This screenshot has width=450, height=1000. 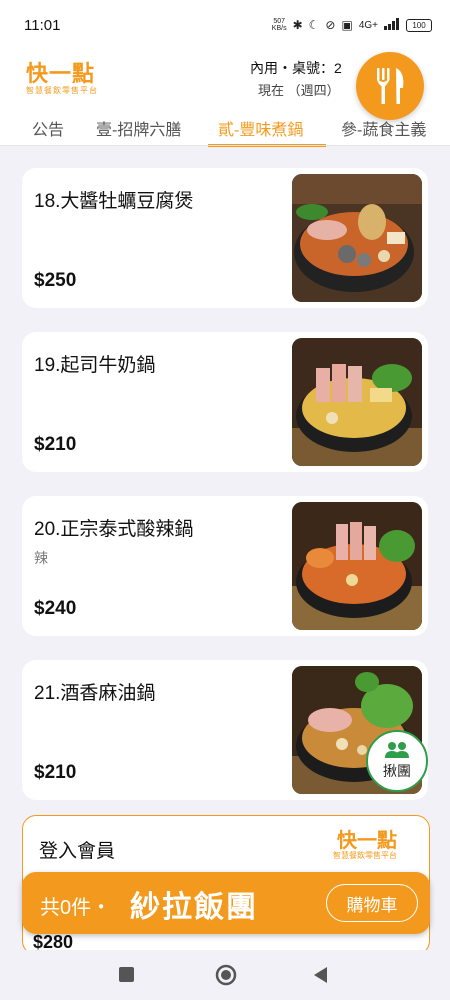 What do you see at coordinates (392, 25) in the screenshot?
I see `signal-bars-icon` at bounding box center [392, 25].